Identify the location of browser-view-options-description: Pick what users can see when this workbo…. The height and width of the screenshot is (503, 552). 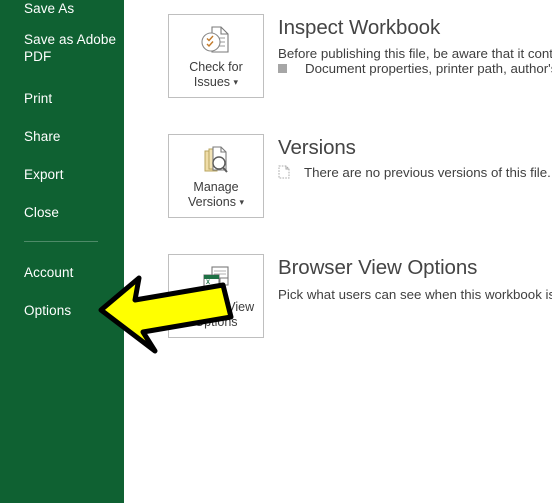
(415, 294).